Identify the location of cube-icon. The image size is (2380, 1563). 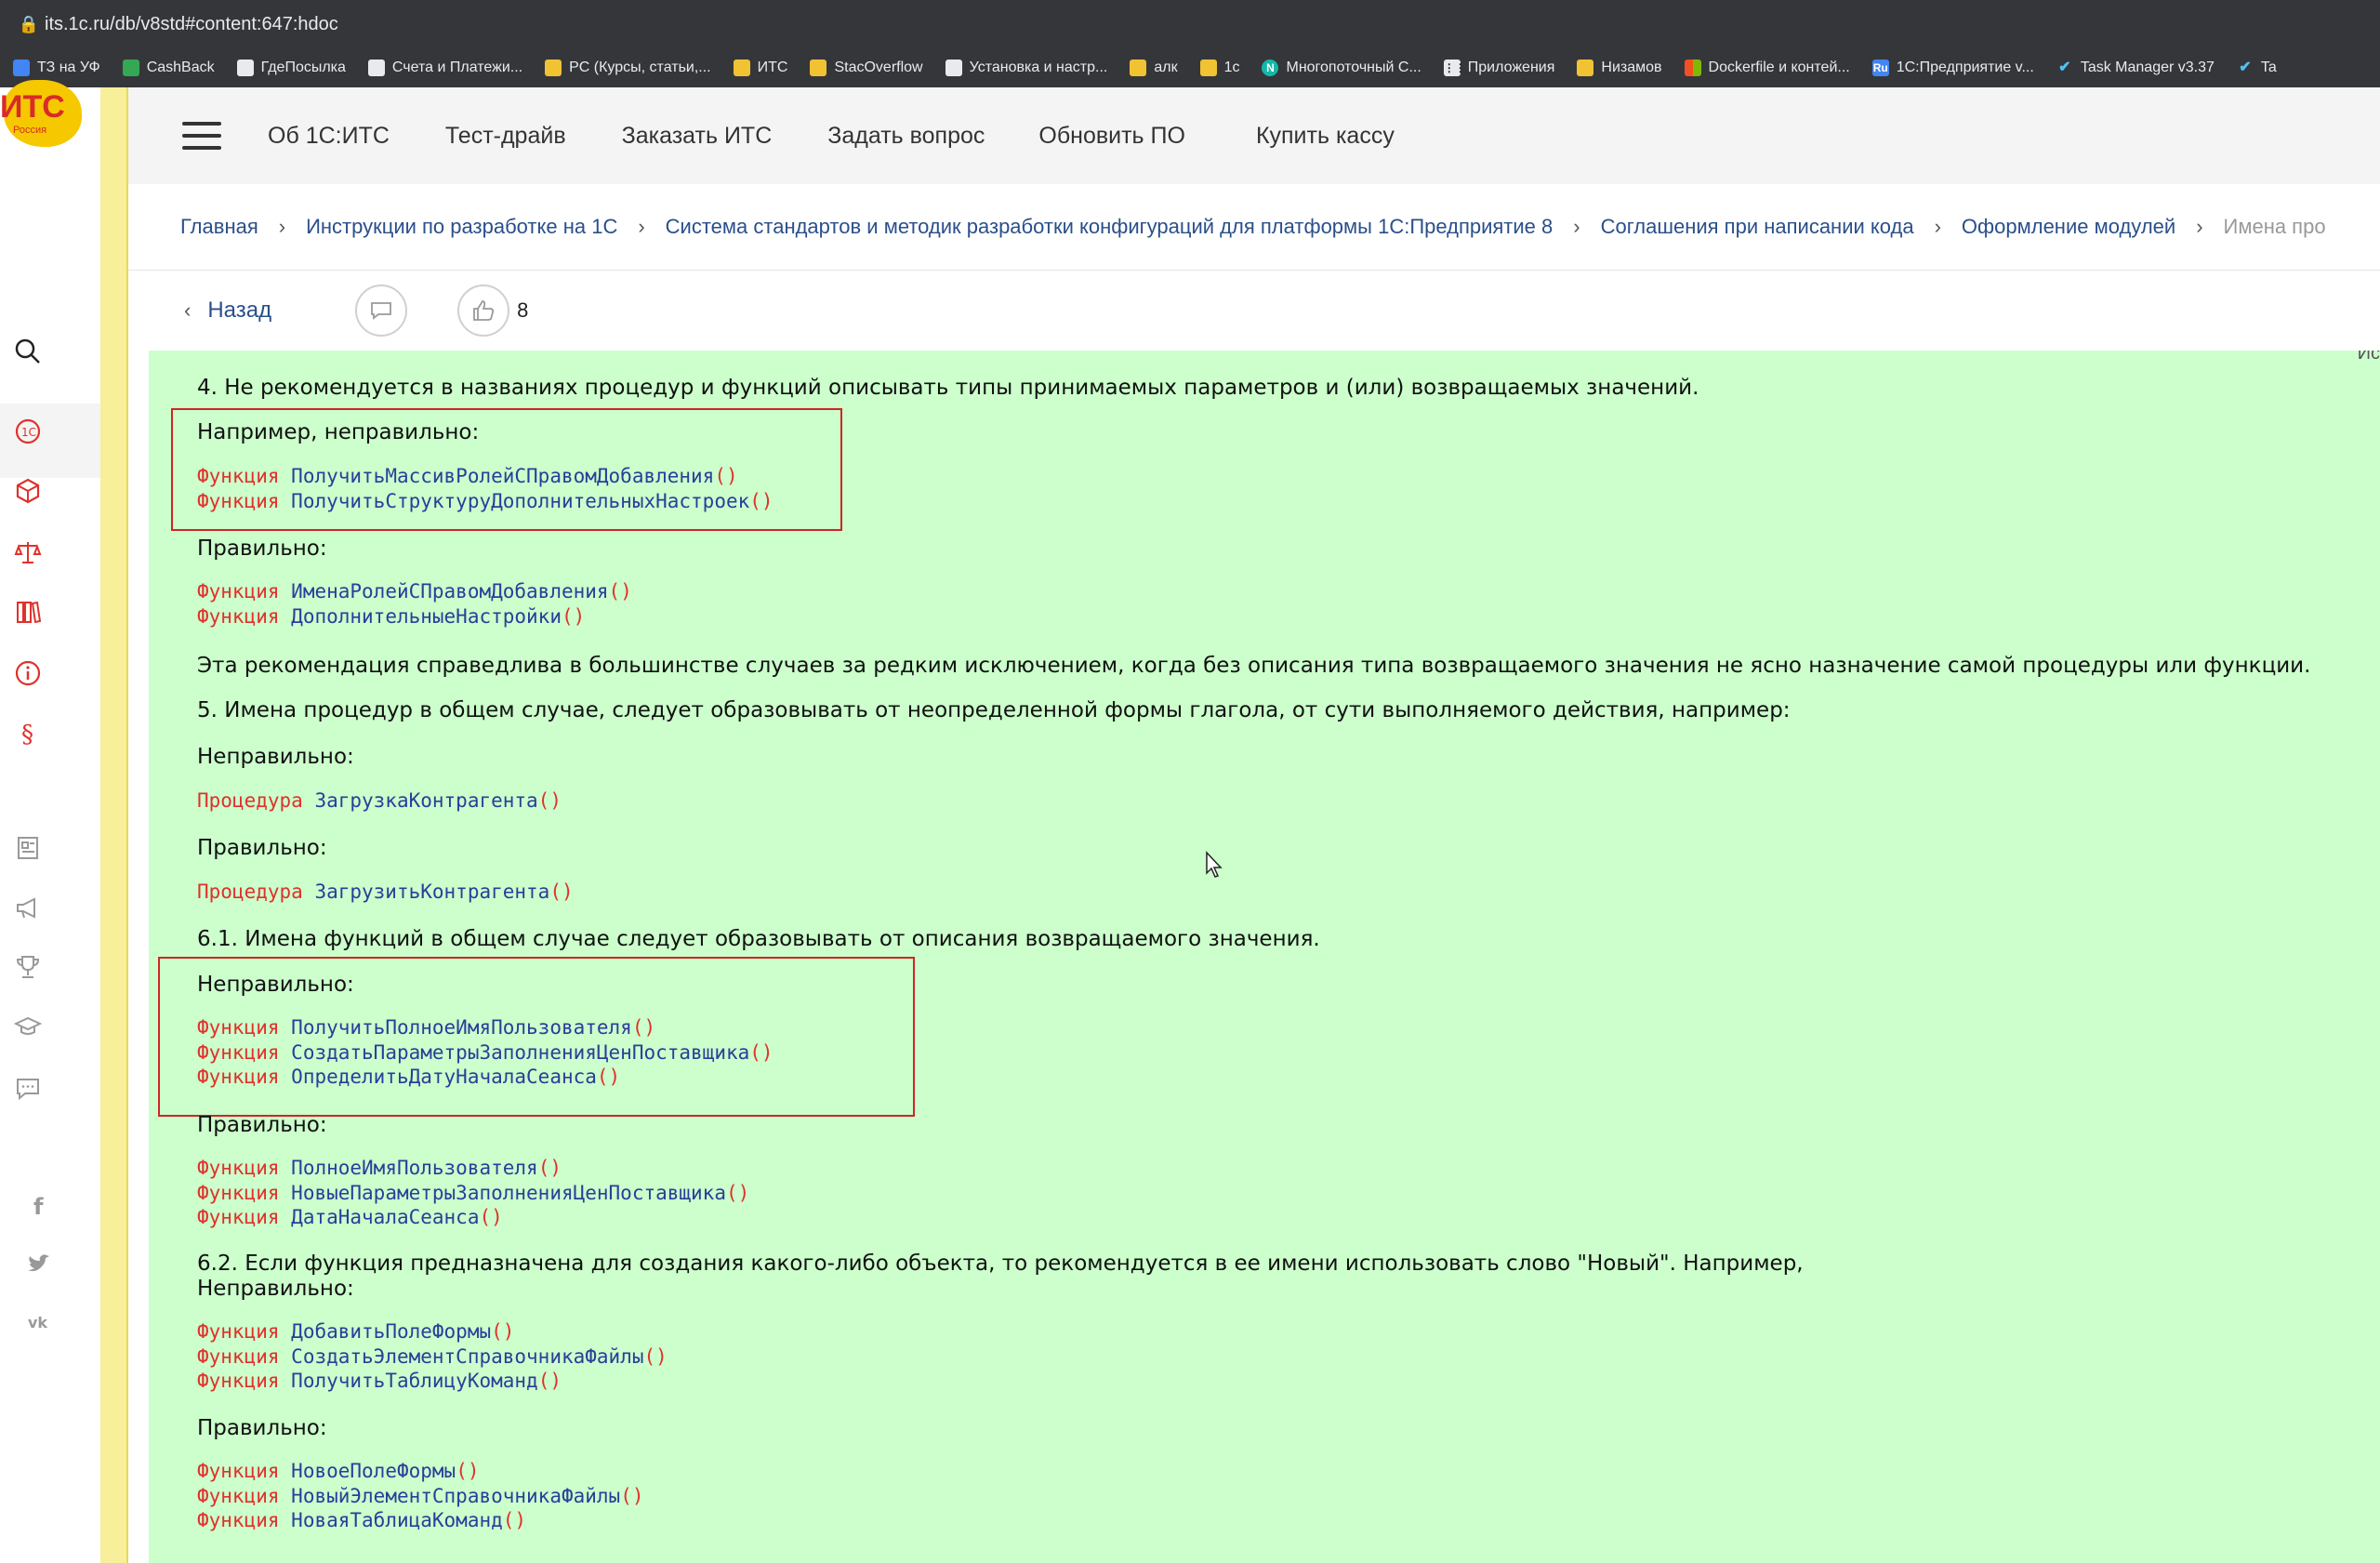
(27, 491).